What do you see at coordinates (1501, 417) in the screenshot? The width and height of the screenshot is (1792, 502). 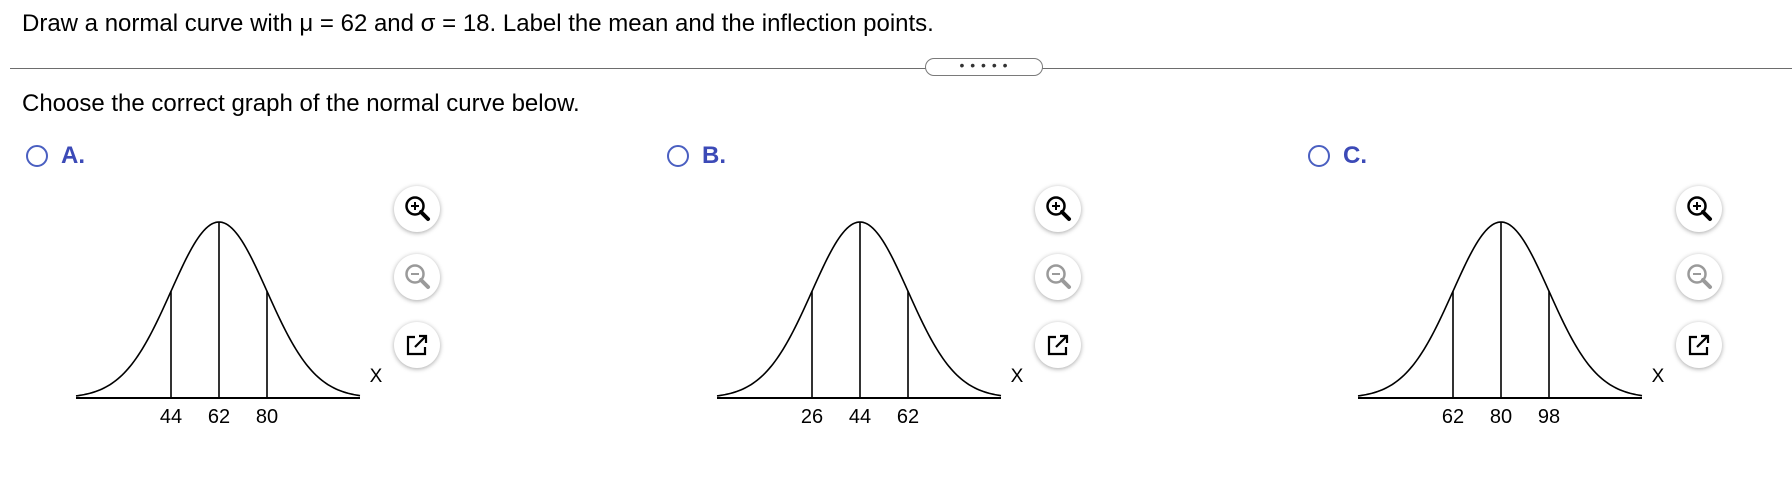 I see `tick-label-mean: 80` at bounding box center [1501, 417].